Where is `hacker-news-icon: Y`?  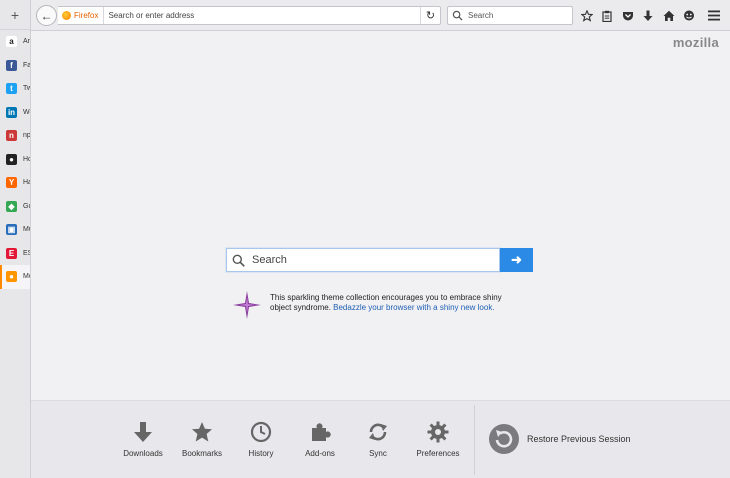 hacker-news-icon: Y is located at coordinates (11, 183).